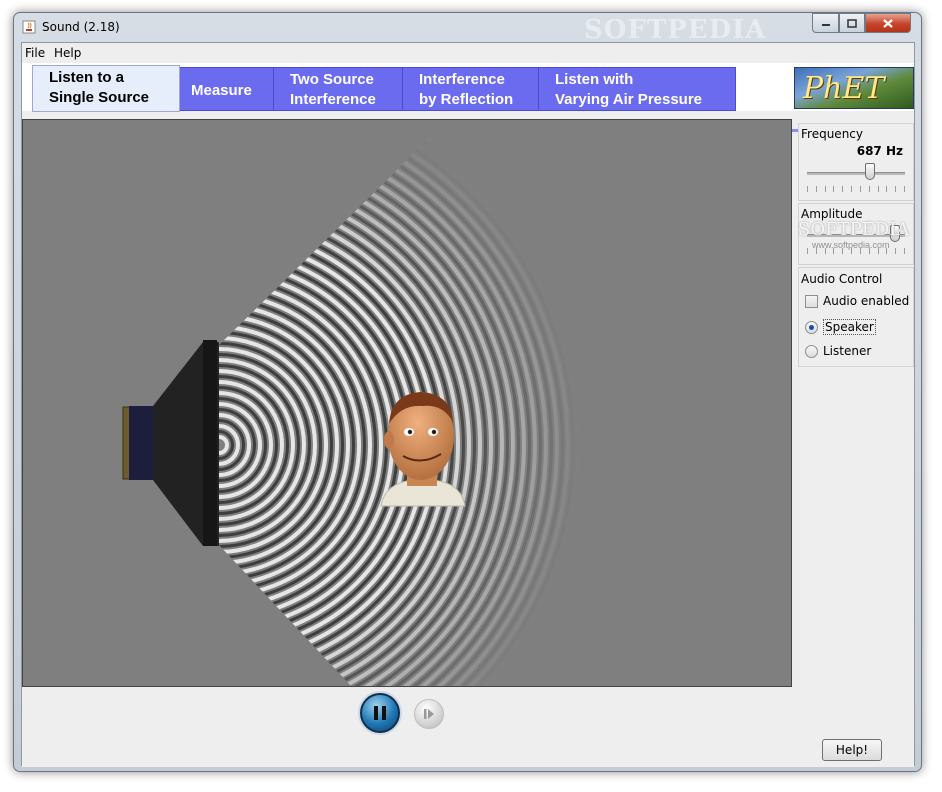  I want to click on close-icon, so click(888, 23).